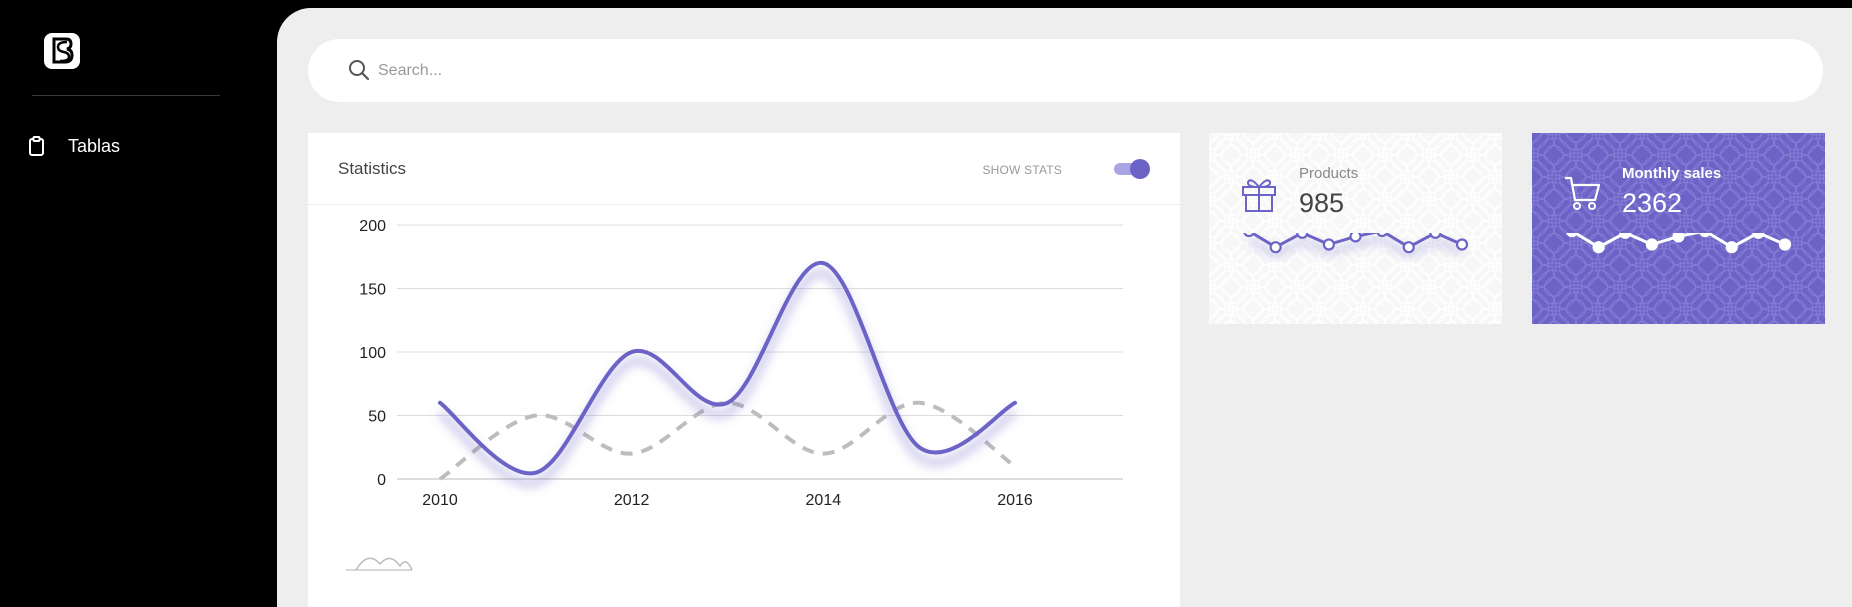  Describe the element at coordinates (138, 303) in the screenshot. I see `sidebar: Tablas` at that location.